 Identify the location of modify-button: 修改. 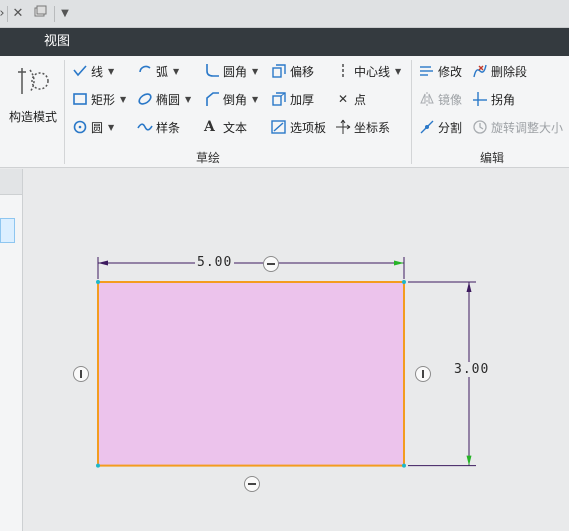
(440, 71).